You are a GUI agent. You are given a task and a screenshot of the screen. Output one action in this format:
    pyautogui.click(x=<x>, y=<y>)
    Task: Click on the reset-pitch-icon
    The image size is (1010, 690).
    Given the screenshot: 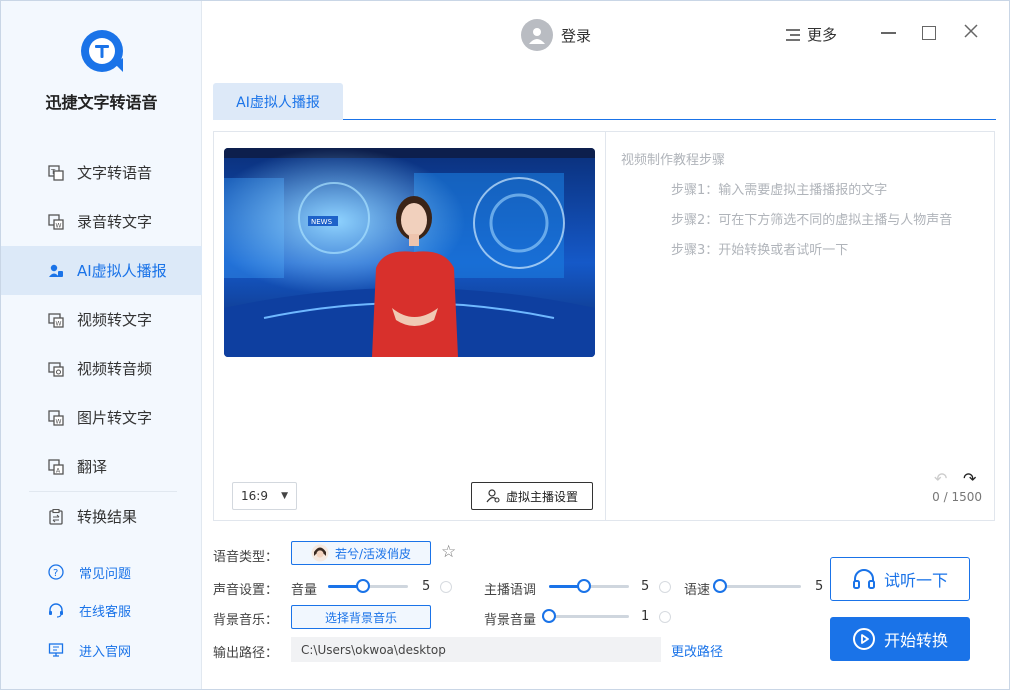 What is the action you would take?
    pyautogui.click(x=665, y=587)
    